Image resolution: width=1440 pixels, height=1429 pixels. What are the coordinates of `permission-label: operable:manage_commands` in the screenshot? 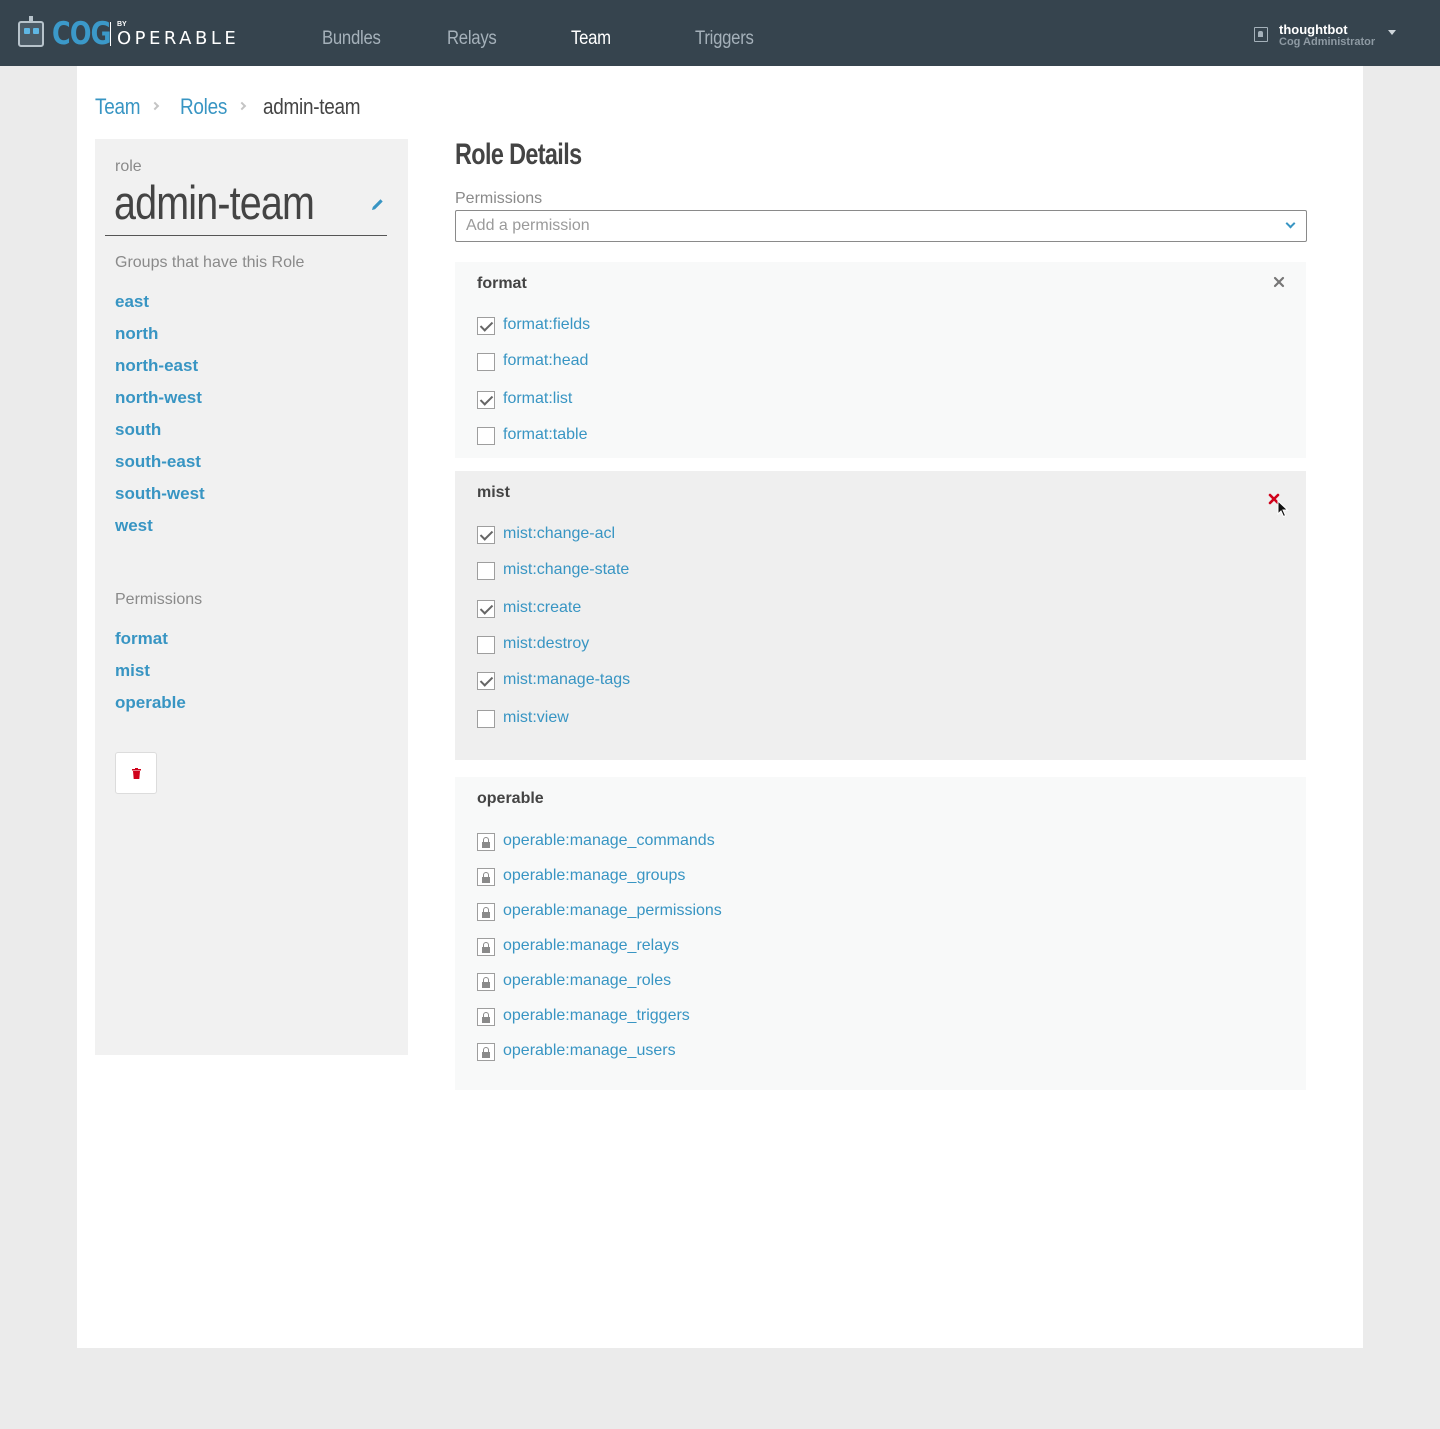 It's located at (609, 841).